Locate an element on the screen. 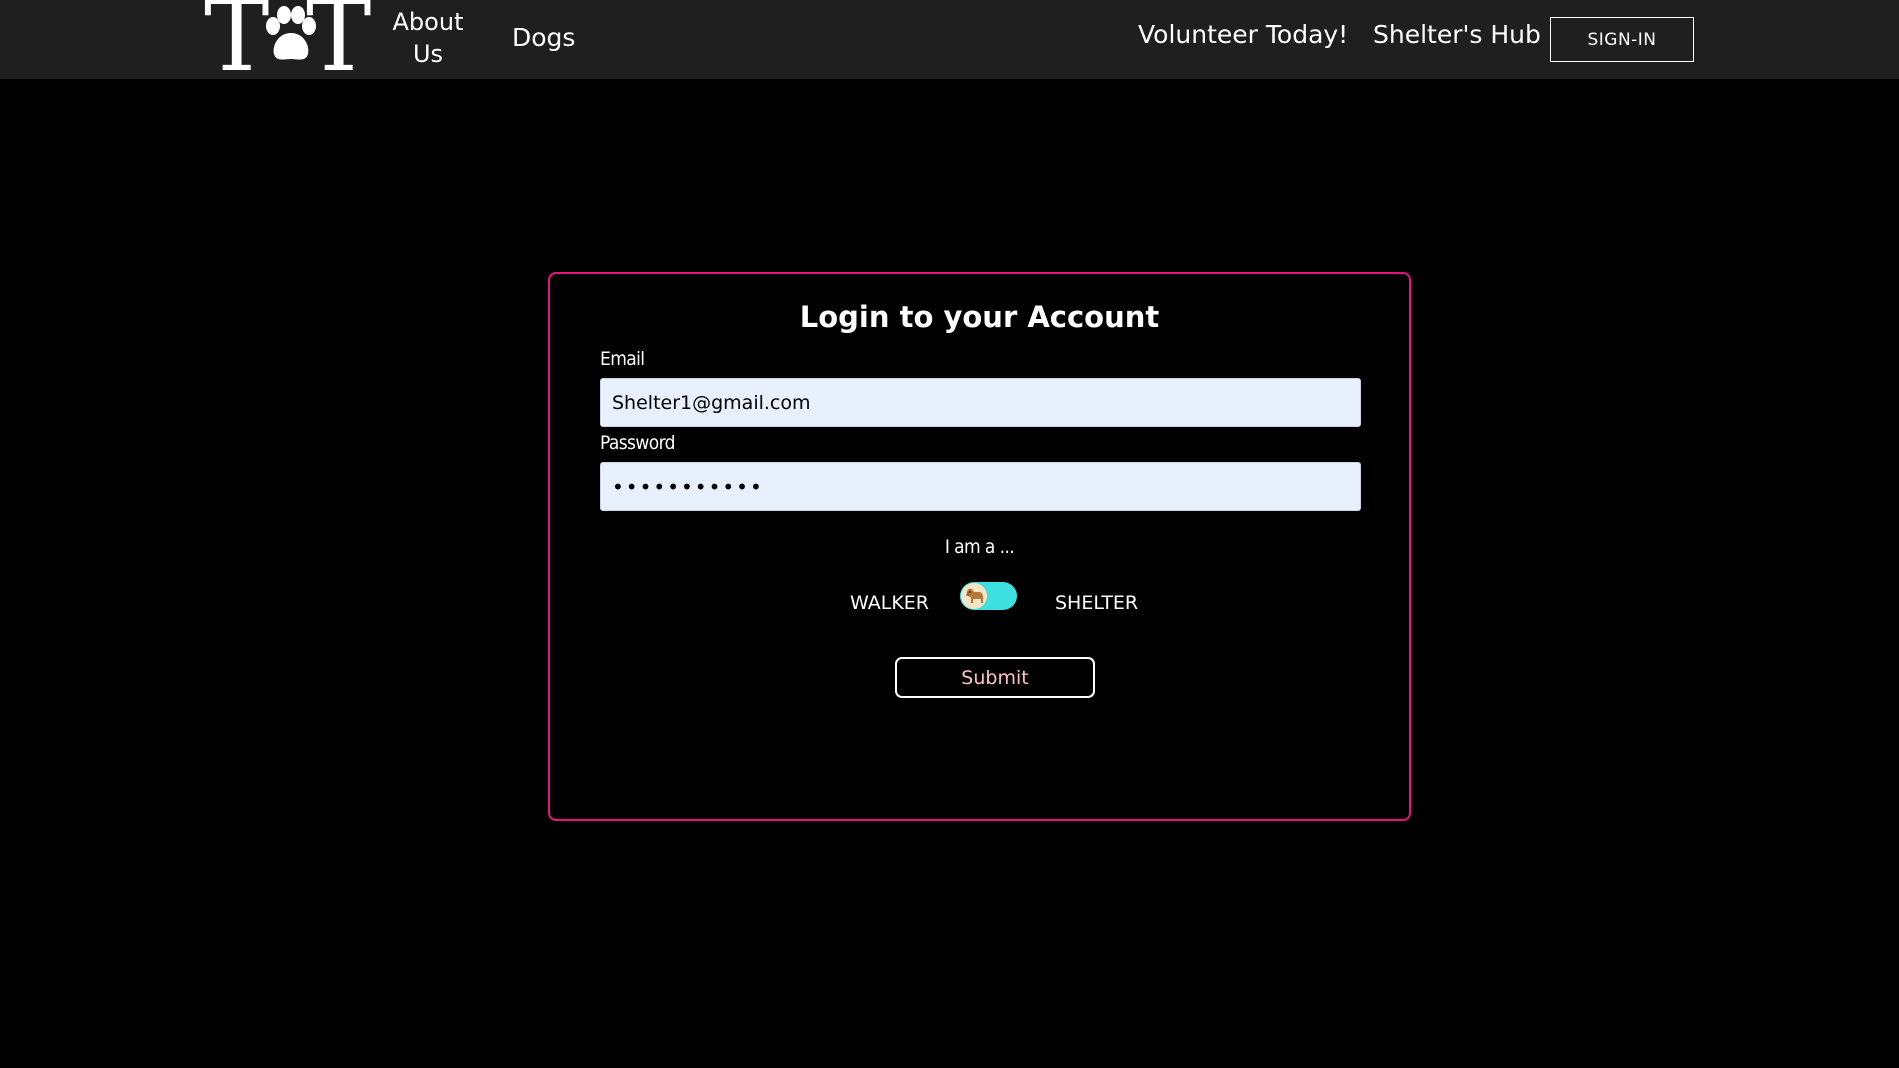  submit-button: Submit is located at coordinates (995, 677).